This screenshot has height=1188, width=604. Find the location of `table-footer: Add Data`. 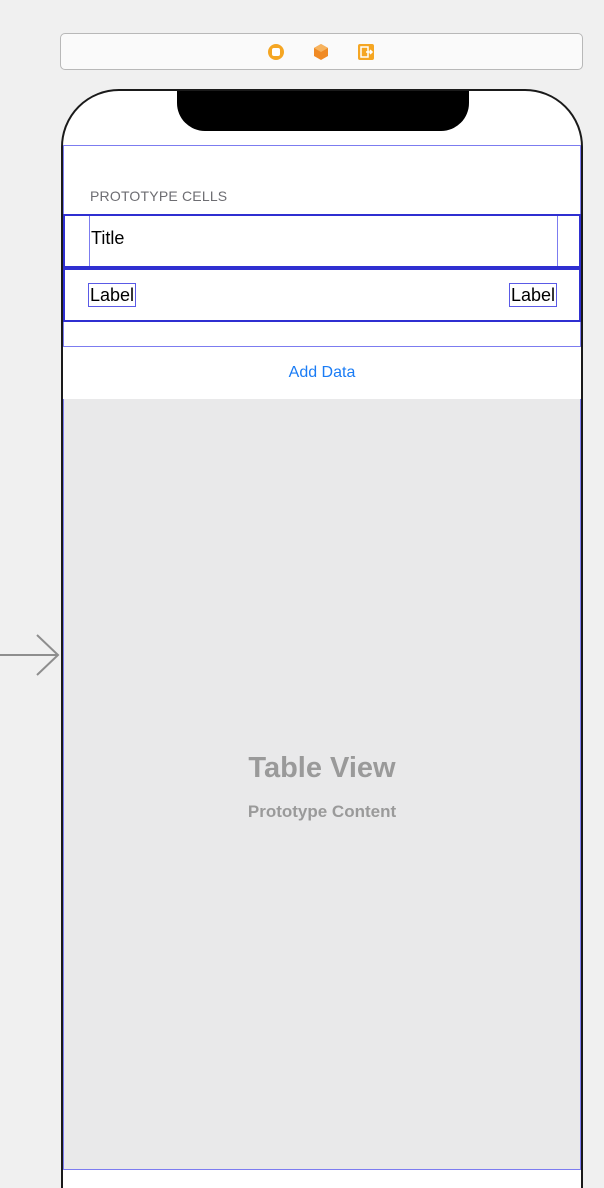

table-footer: Add Data is located at coordinates (322, 373).